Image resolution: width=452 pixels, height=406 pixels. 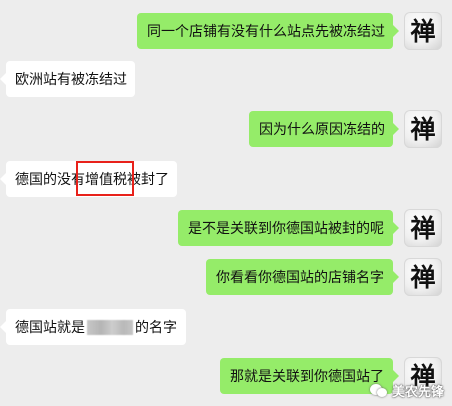 I want to click on wechat-logo-icon, so click(x=378, y=391).